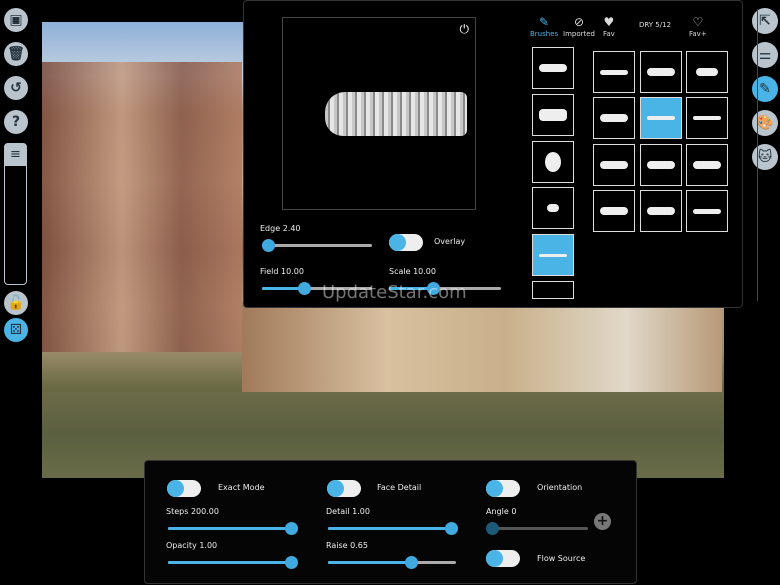  What do you see at coordinates (465, 29) in the screenshot?
I see `power-icon: ⏻` at bounding box center [465, 29].